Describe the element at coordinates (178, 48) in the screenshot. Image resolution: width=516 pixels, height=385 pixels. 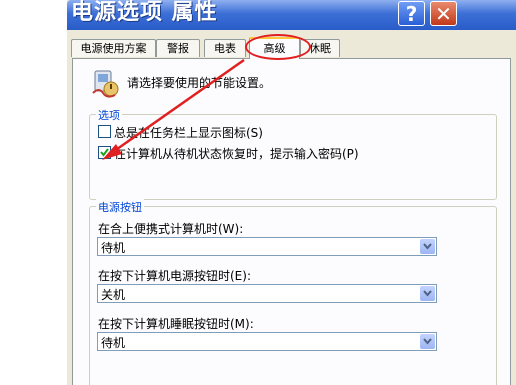
I see `tab-alarms: 警报` at that location.